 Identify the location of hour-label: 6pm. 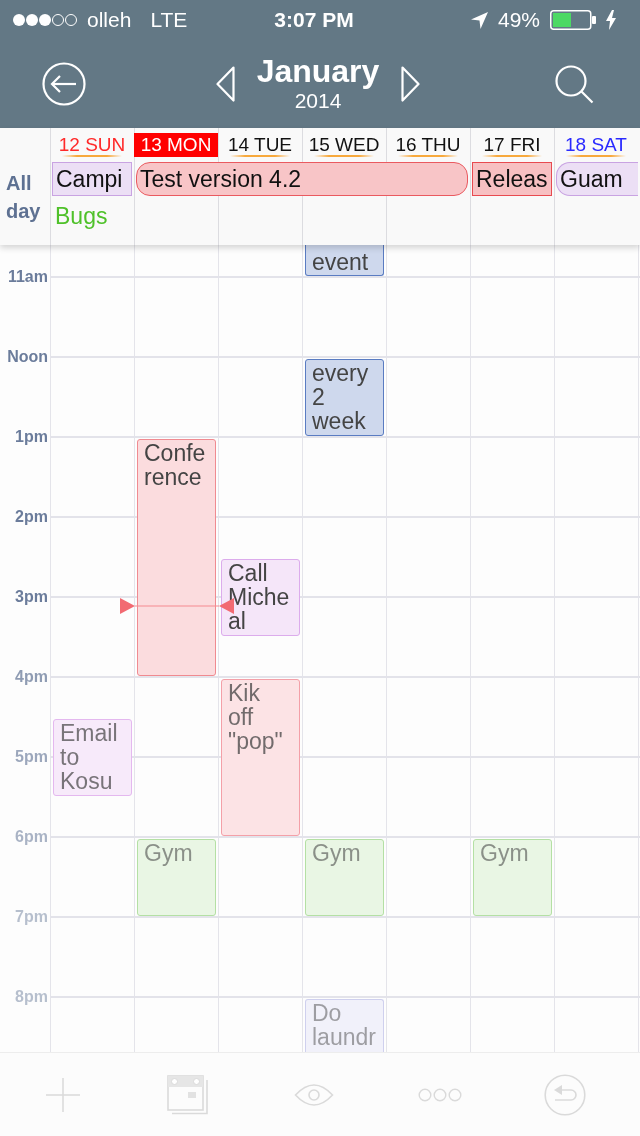
(32, 837).